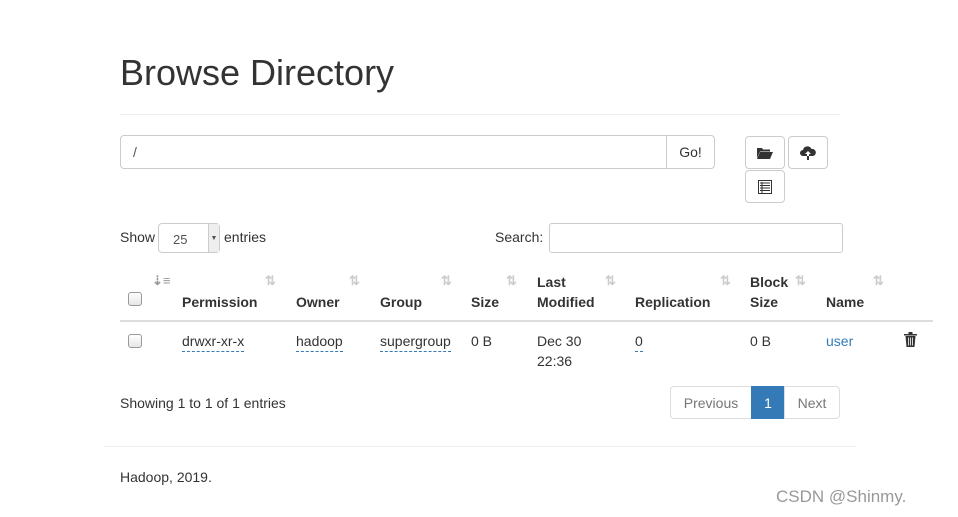 The height and width of the screenshot is (517, 958). What do you see at coordinates (319, 341) in the screenshot?
I see `owner-cell: hadoop` at bounding box center [319, 341].